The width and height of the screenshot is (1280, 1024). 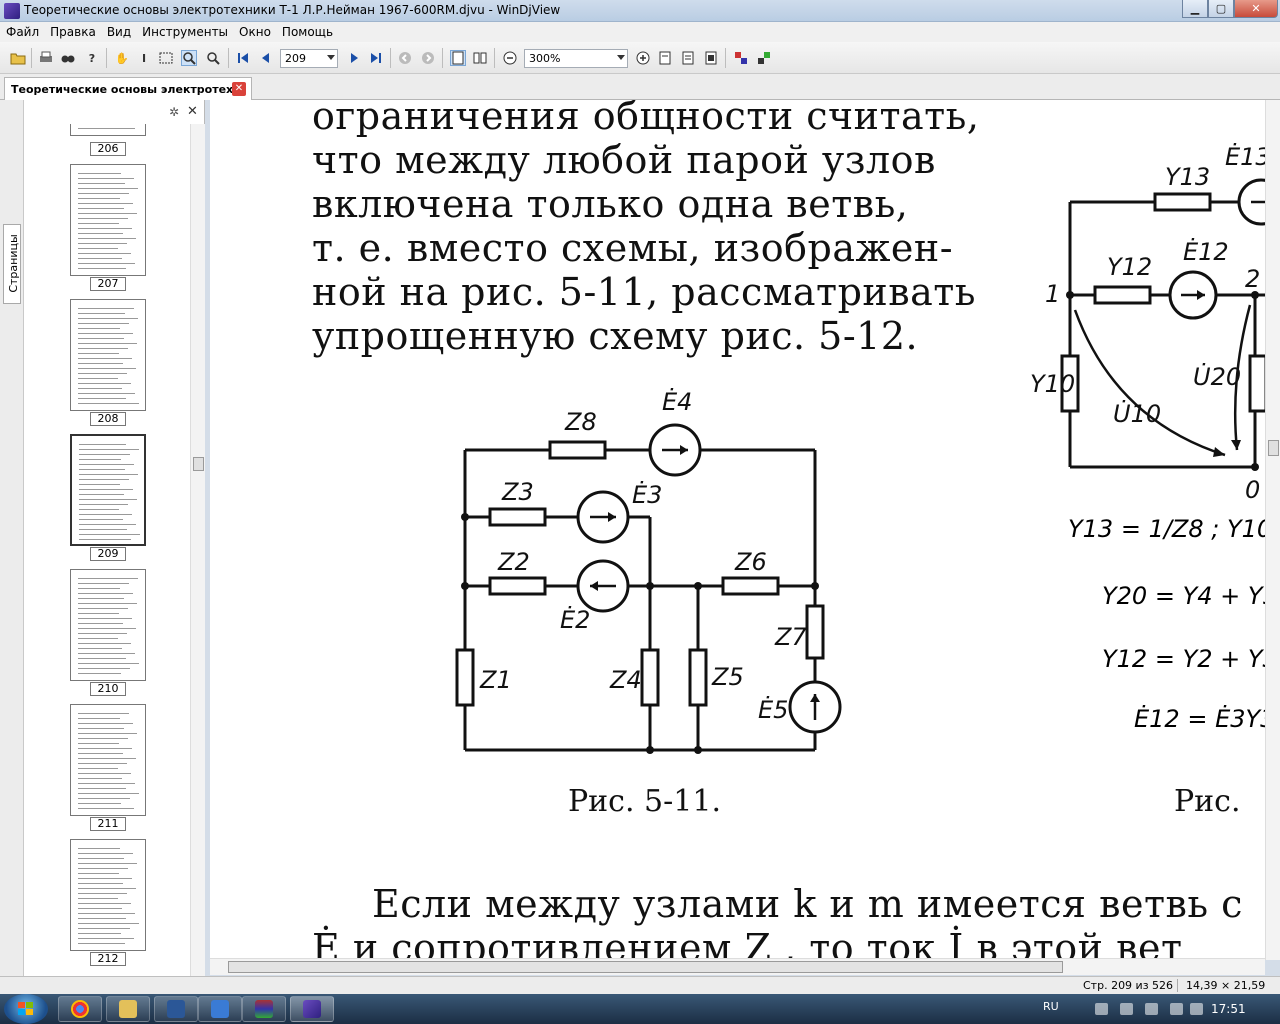 I want to click on archive-icon, so click(x=264, y=1009).